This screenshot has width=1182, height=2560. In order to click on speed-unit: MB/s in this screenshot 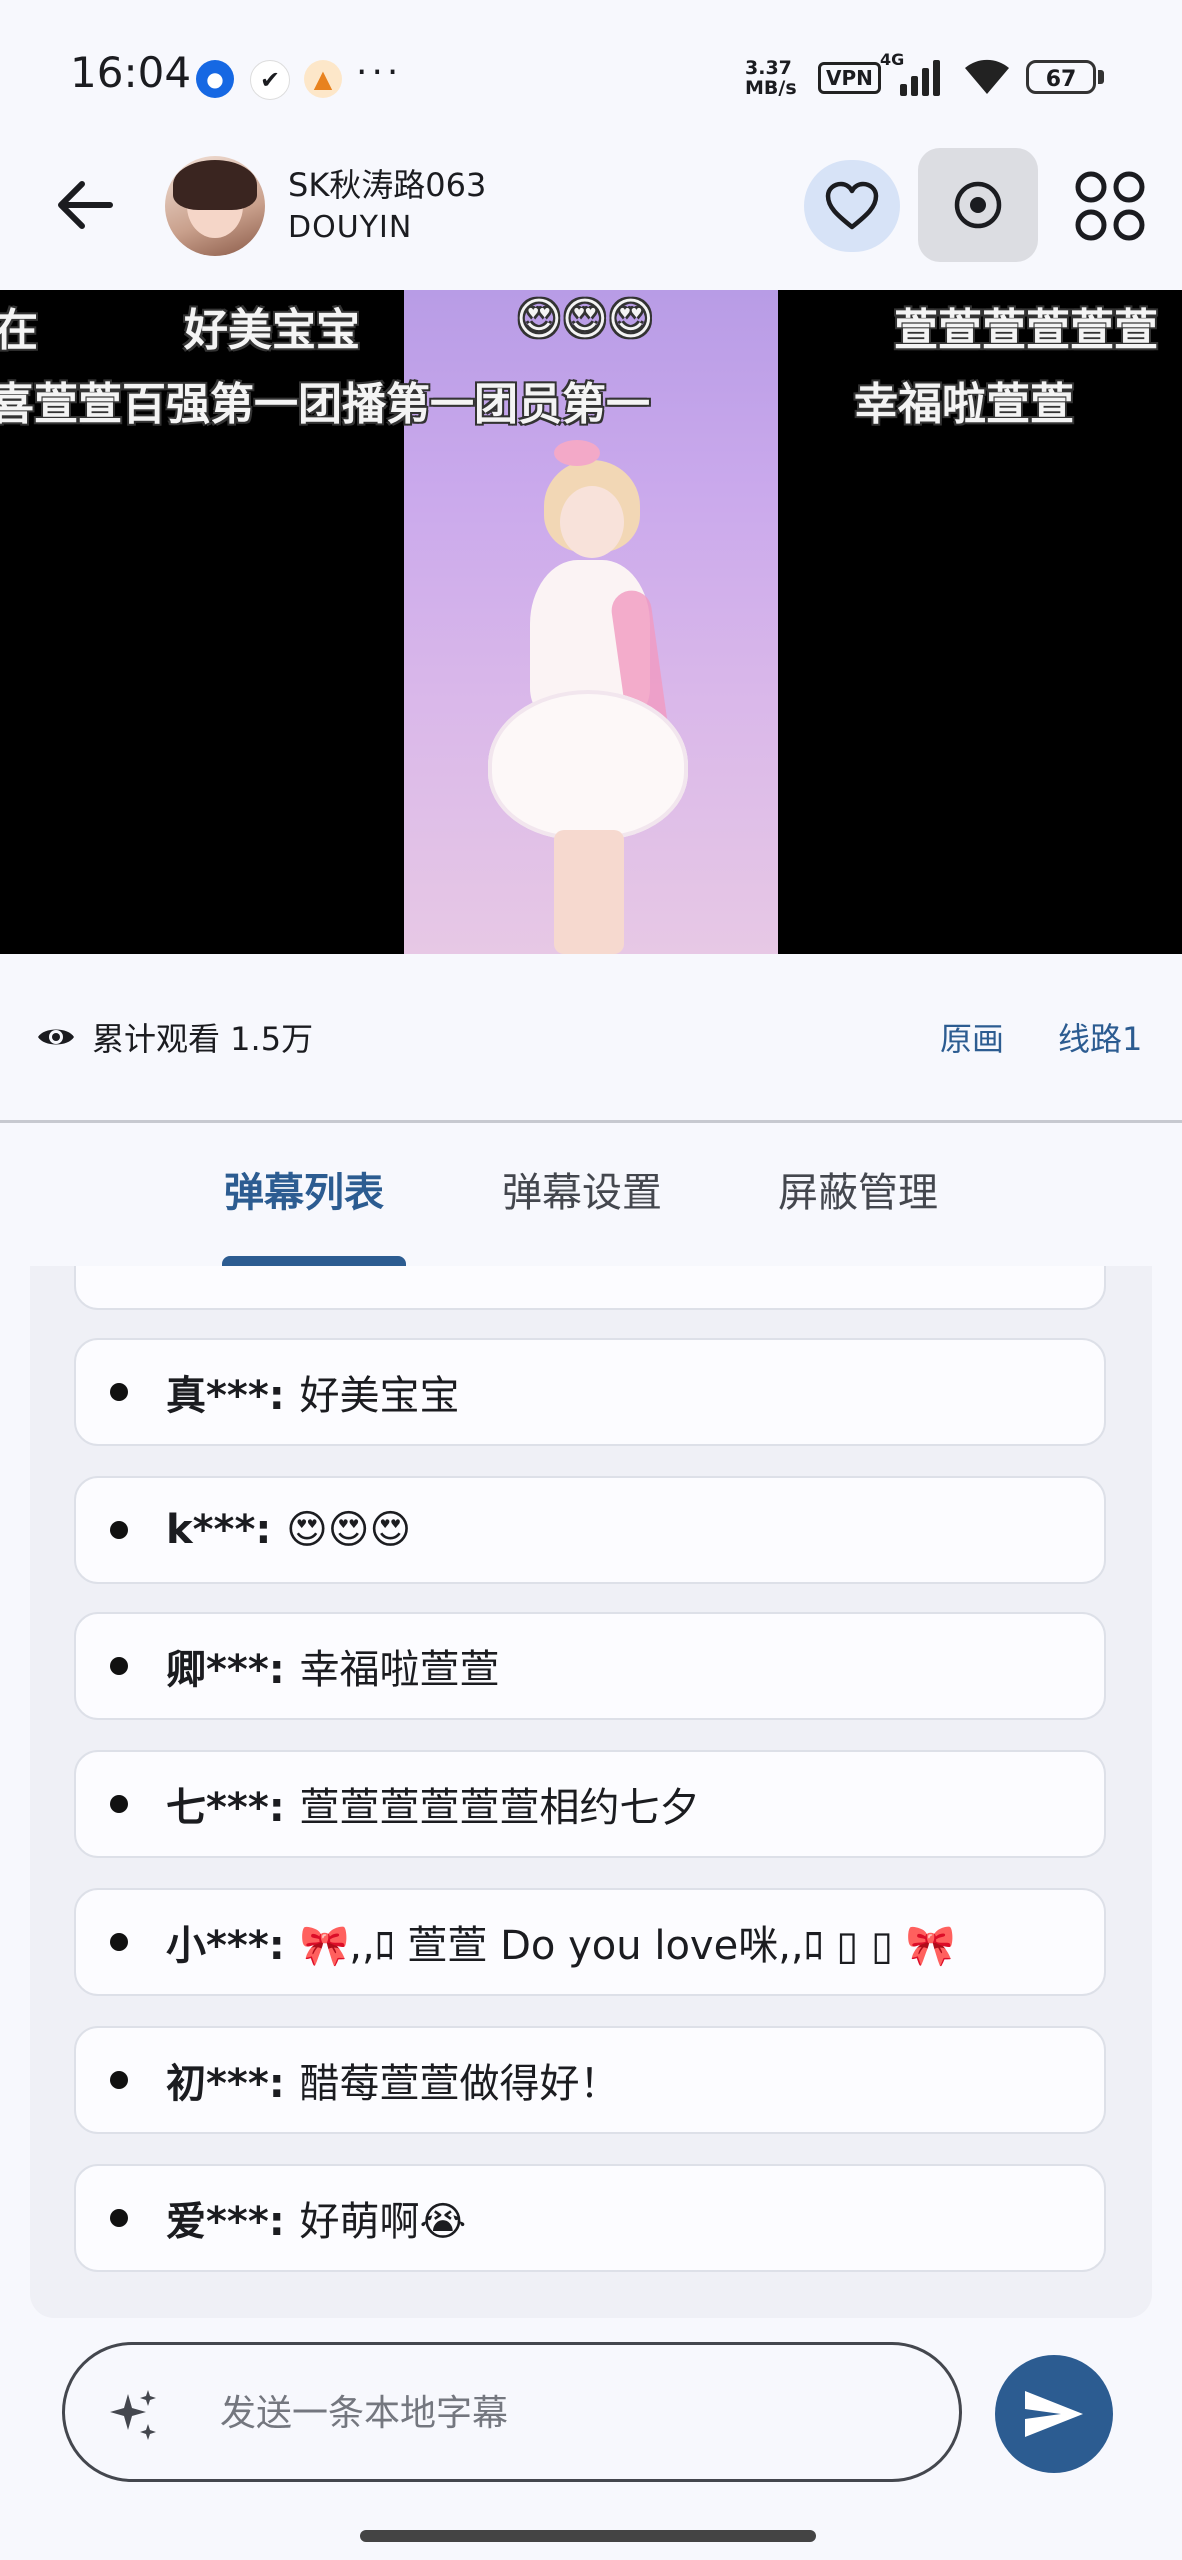, I will do `click(771, 88)`.